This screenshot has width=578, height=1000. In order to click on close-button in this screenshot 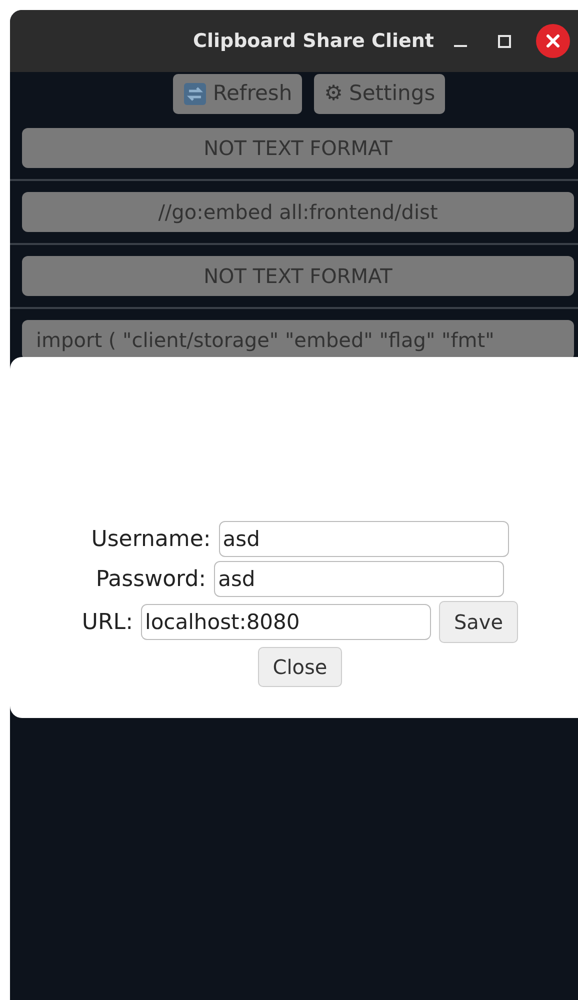, I will do `click(553, 41)`.